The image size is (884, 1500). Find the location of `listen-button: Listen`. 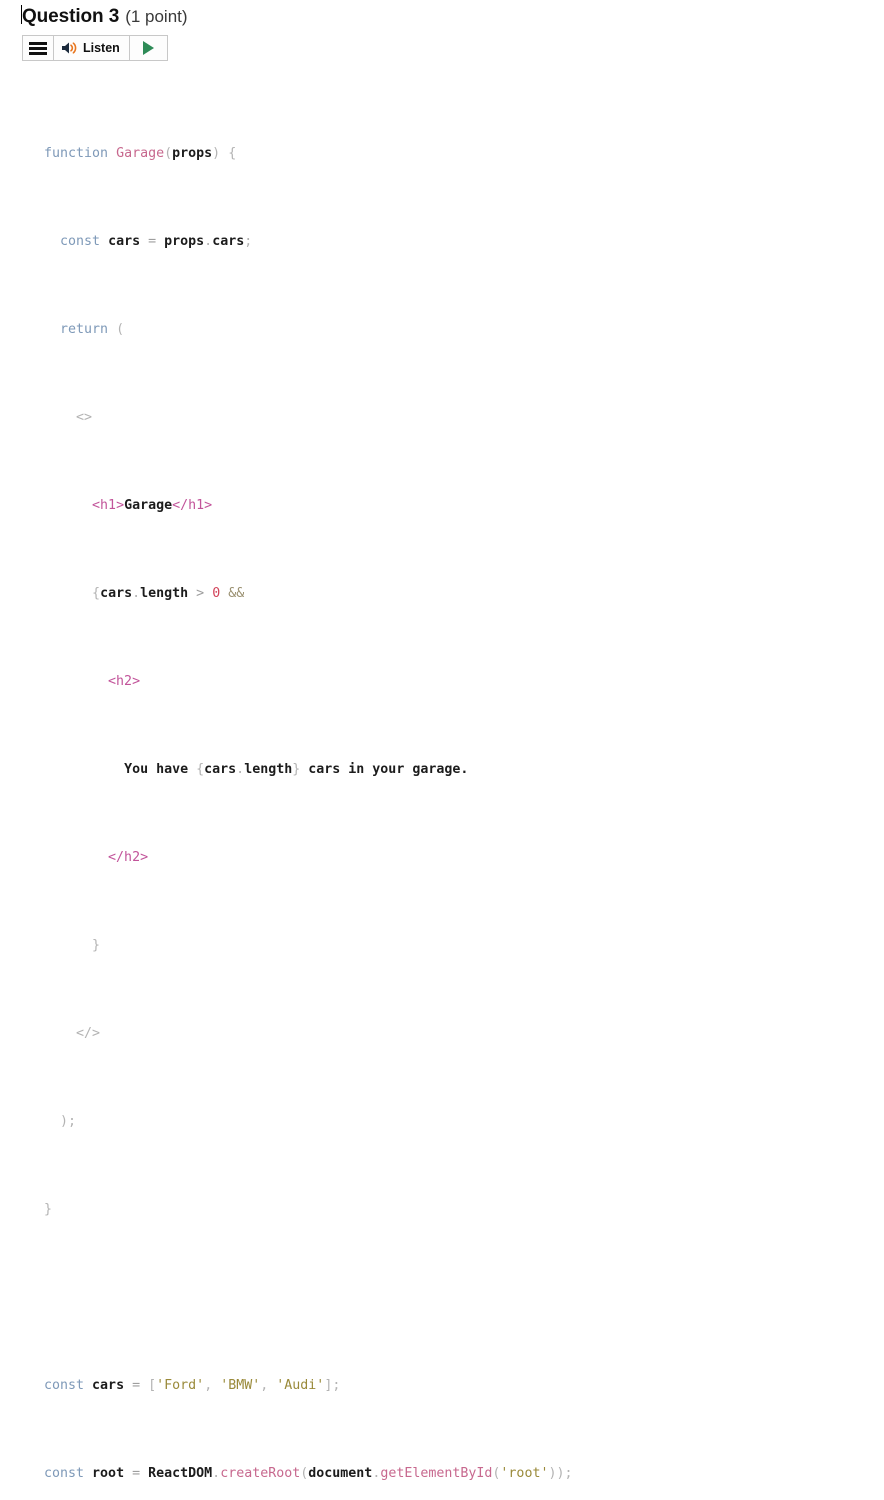

listen-button: Listen is located at coordinates (92, 48).